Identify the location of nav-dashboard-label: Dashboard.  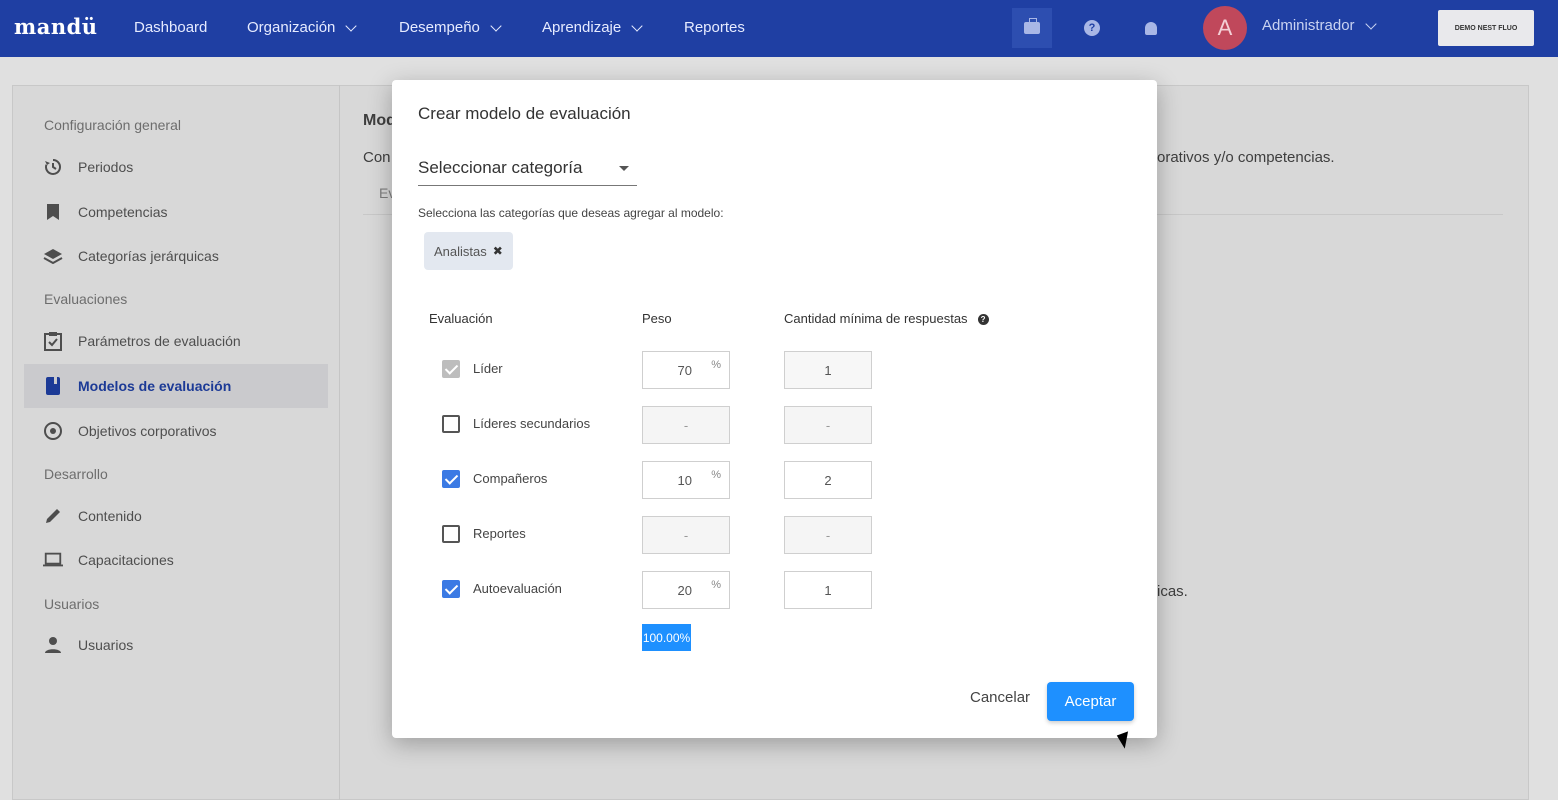
(171, 27).